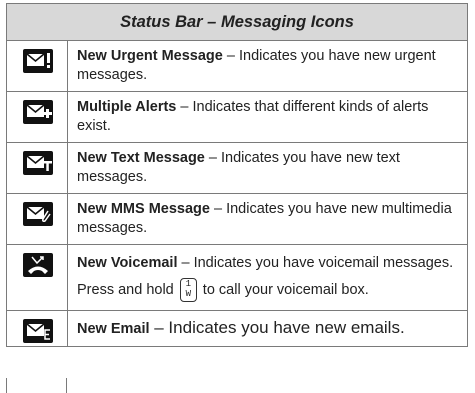  What do you see at coordinates (283, 290) in the screenshot?
I see `item-description-cont: to call your voicemail box.` at bounding box center [283, 290].